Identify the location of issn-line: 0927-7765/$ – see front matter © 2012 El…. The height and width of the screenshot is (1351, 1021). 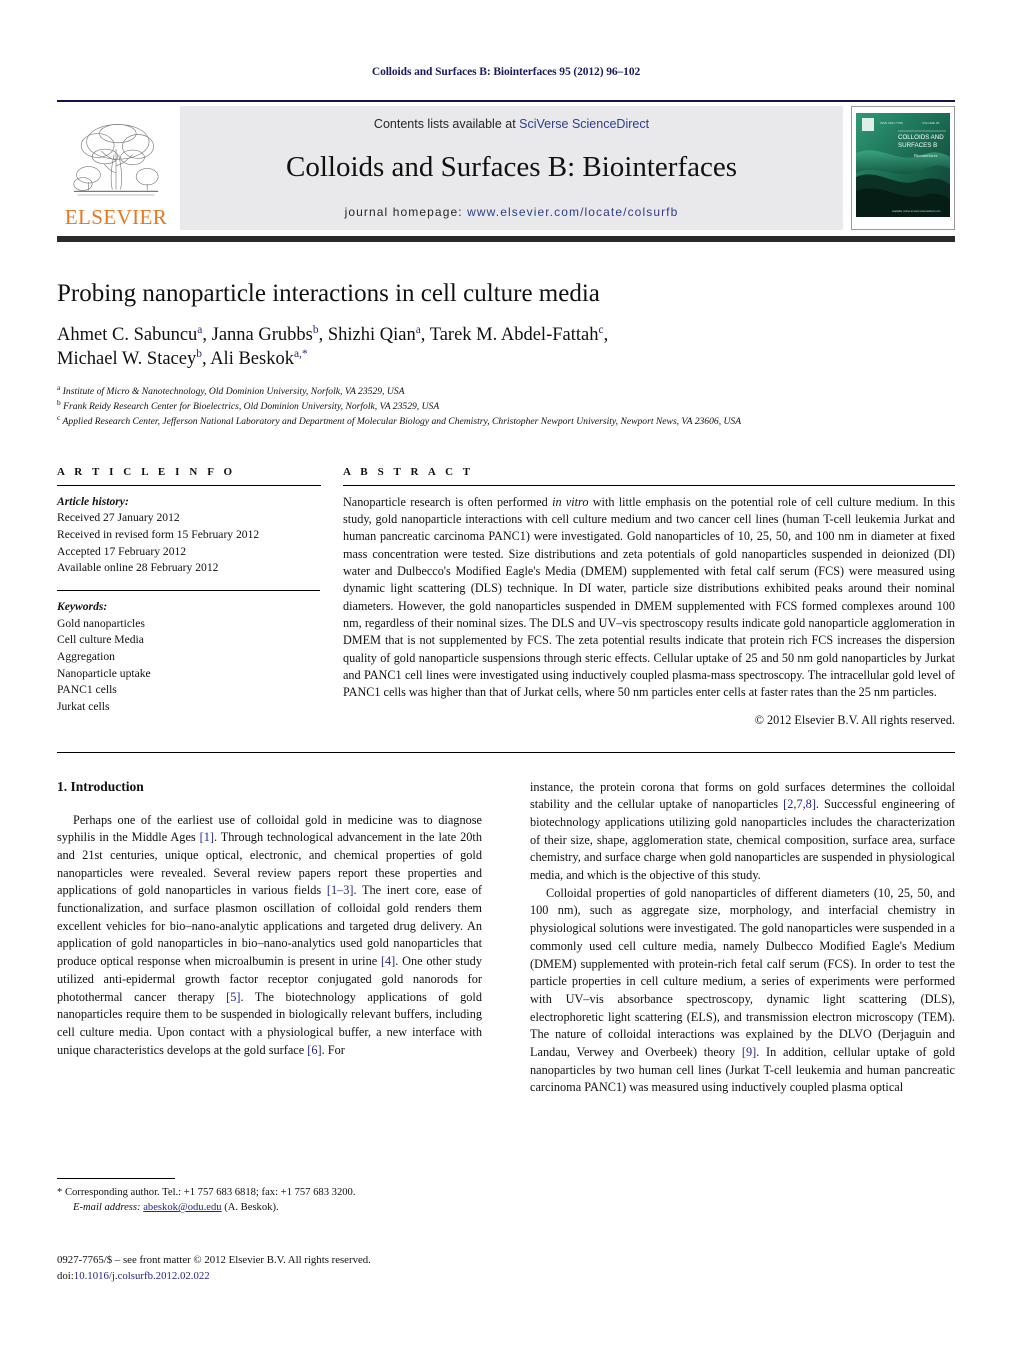
(214, 1260).